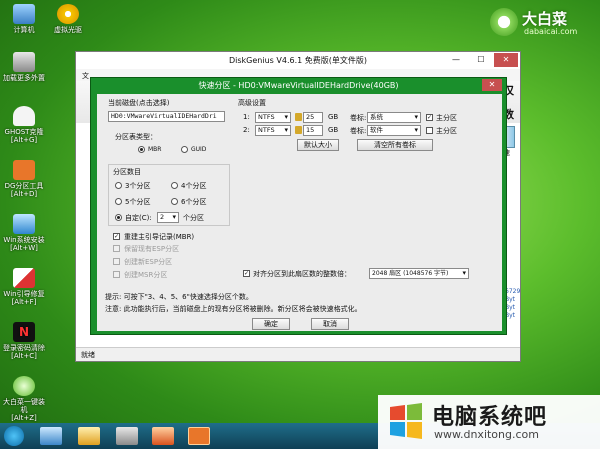 The height and width of the screenshot is (449, 600). What do you see at coordinates (24, 287) in the screenshot?
I see `desktop-icon-boot-repair: Win引导修复 [Alt+F]` at bounding box center [24, 287].